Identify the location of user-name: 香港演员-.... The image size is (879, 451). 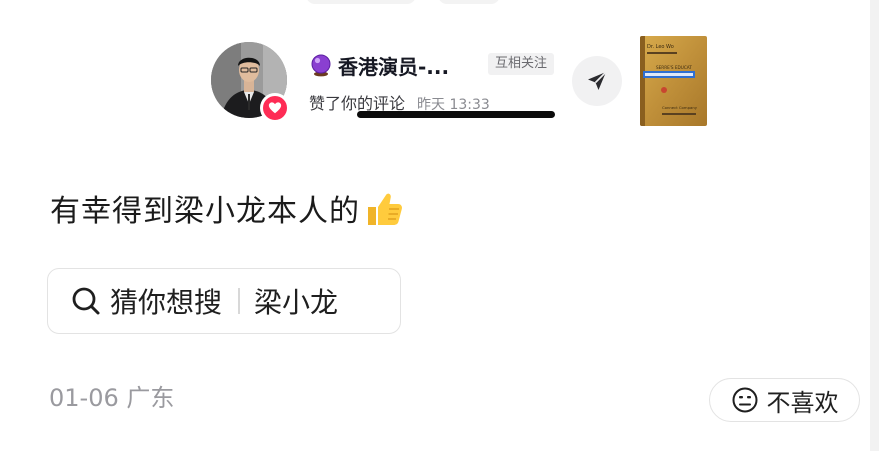
(394, 66).